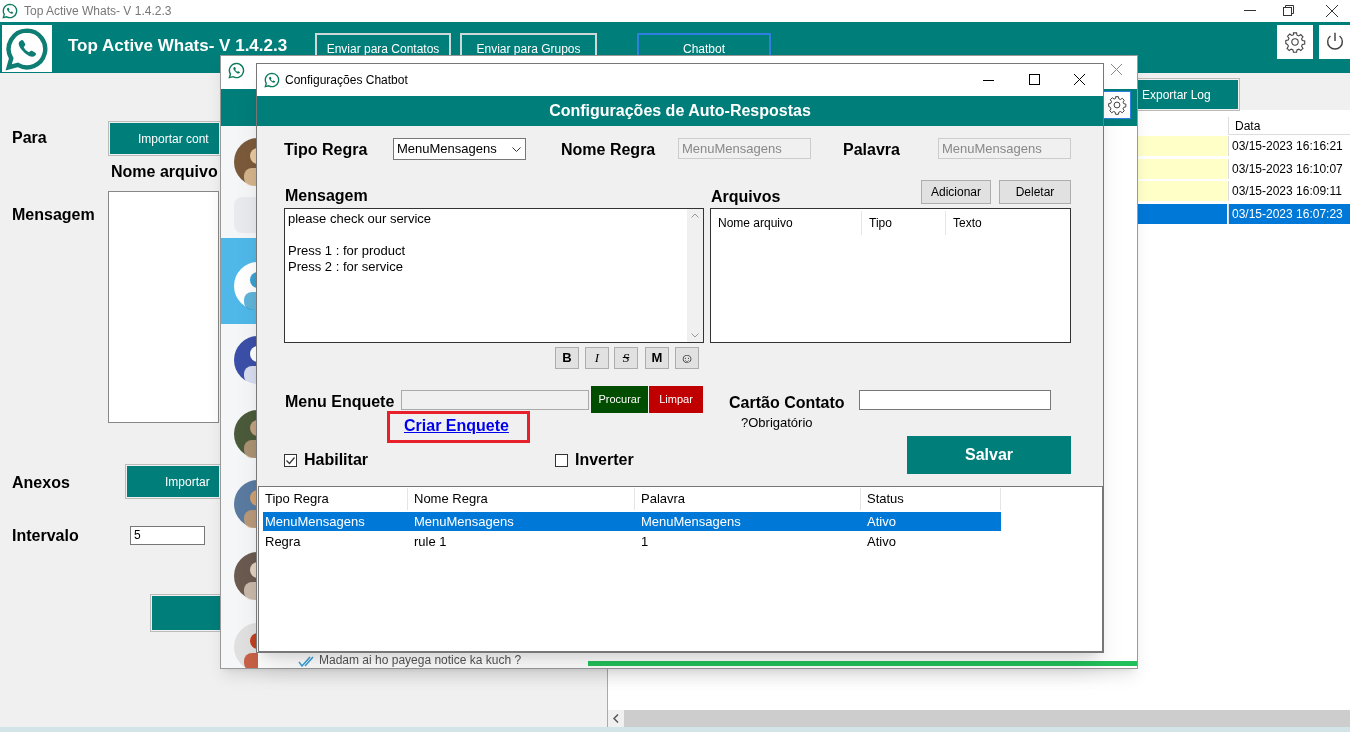 The width and height of the screenshot is (1350, 732). I want to click on poll-field, so click(495, 400).